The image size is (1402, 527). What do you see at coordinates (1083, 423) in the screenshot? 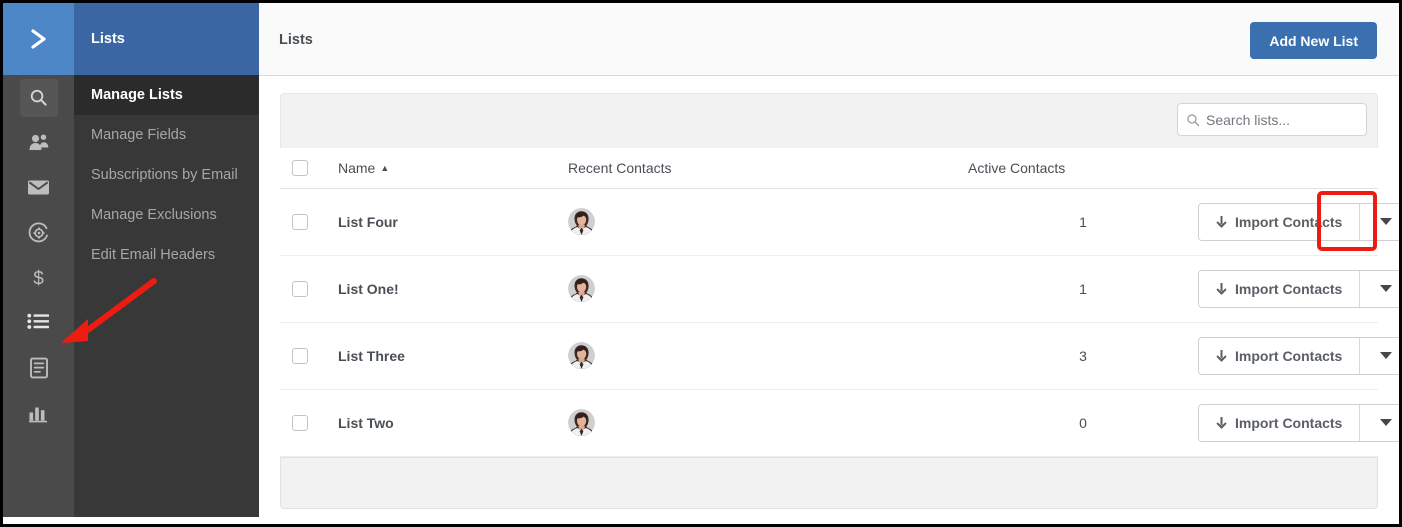
I see `row-active-contacts-cell: 0` at bounding box center [1083, 423].